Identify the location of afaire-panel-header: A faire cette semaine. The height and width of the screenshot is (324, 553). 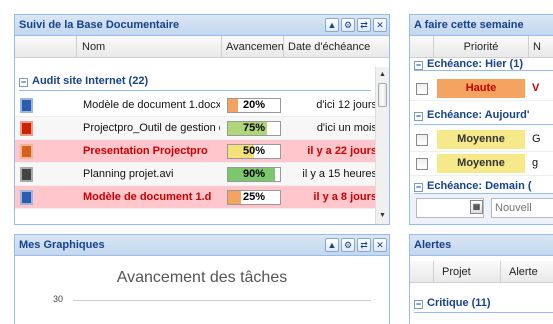
(481, 25).